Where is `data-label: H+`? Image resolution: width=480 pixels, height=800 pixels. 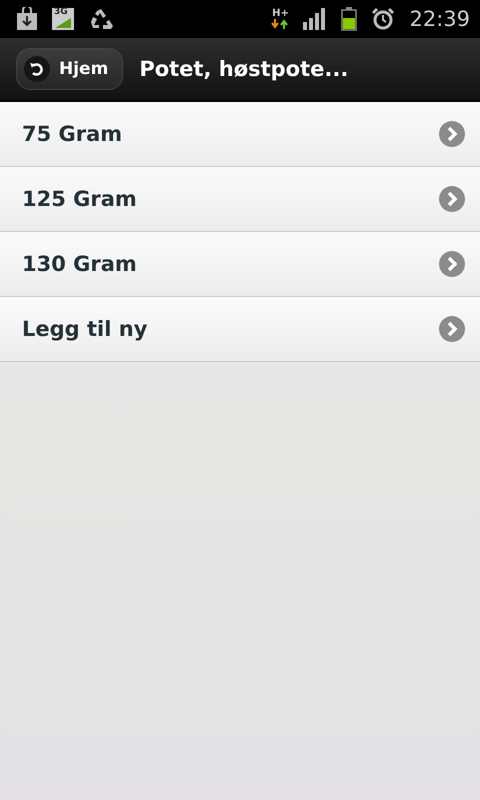 data-label: H+ is located at coordinates (280, 14).